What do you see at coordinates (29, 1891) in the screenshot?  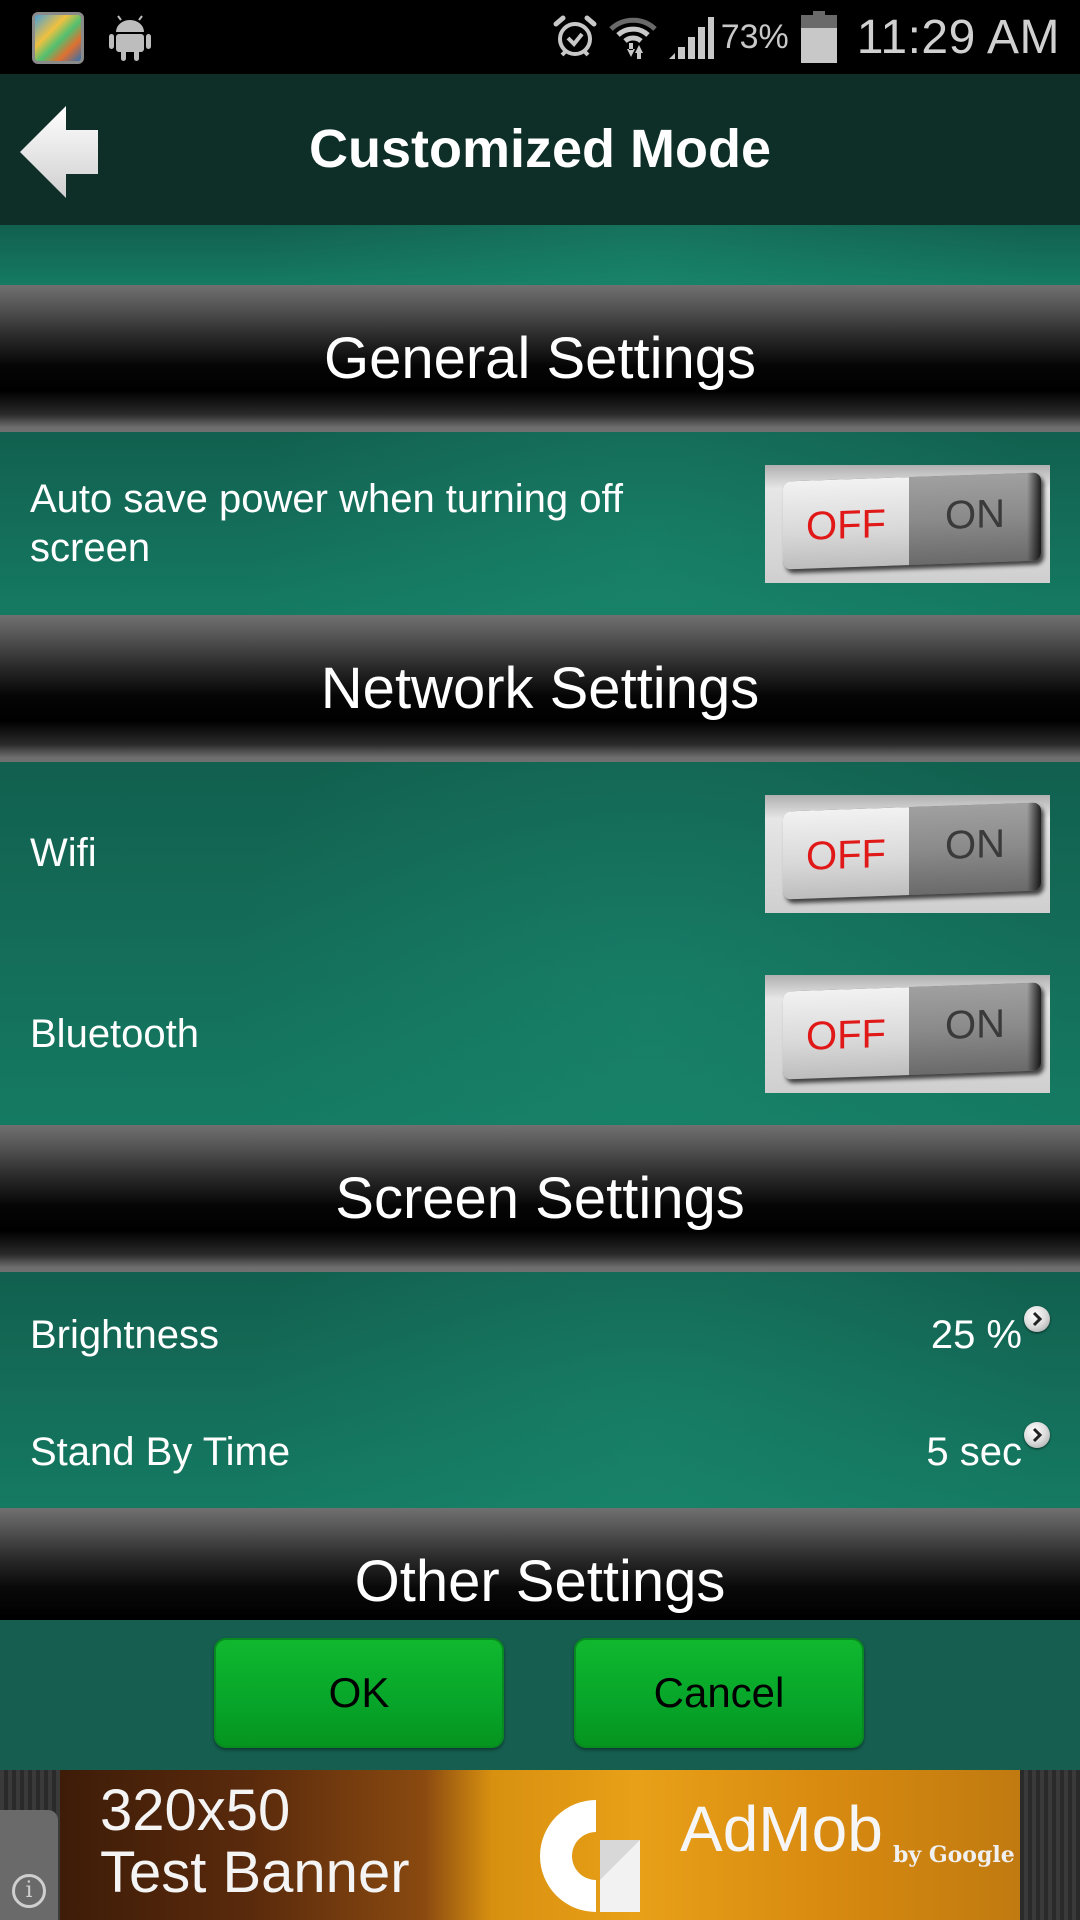 I see `info-icon: i` at bounding box center [29, 1891].